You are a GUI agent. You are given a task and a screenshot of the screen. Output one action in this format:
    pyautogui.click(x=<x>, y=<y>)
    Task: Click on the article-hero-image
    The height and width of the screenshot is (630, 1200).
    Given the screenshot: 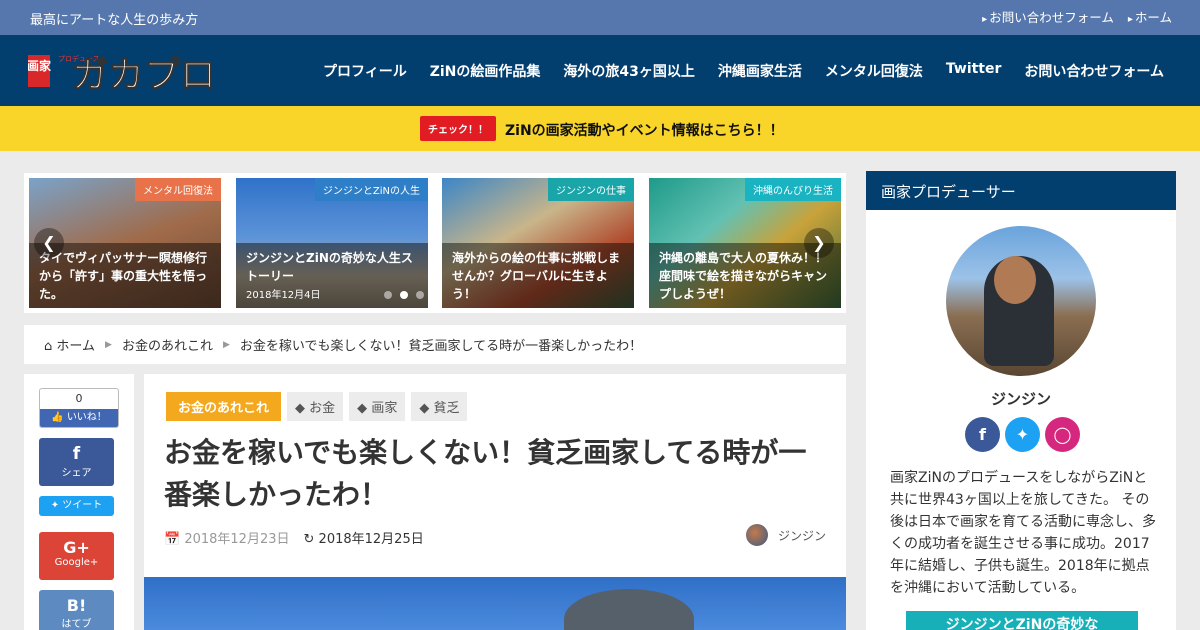 What is the action you would take?
    pyautogui.click(x=495, y=603)
    